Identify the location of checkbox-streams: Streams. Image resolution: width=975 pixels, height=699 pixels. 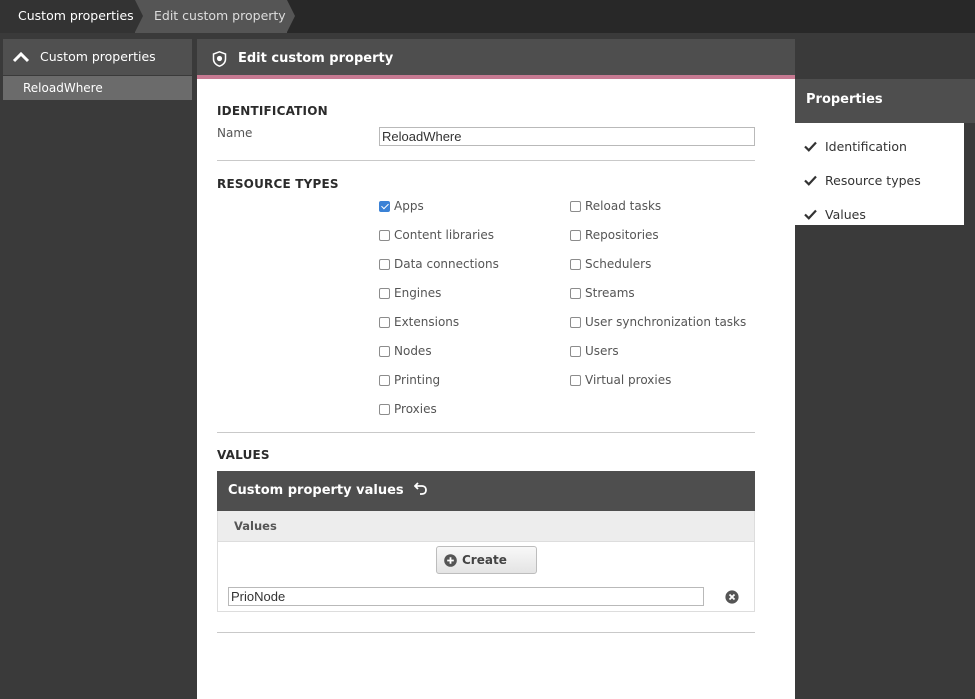
(602, 293).